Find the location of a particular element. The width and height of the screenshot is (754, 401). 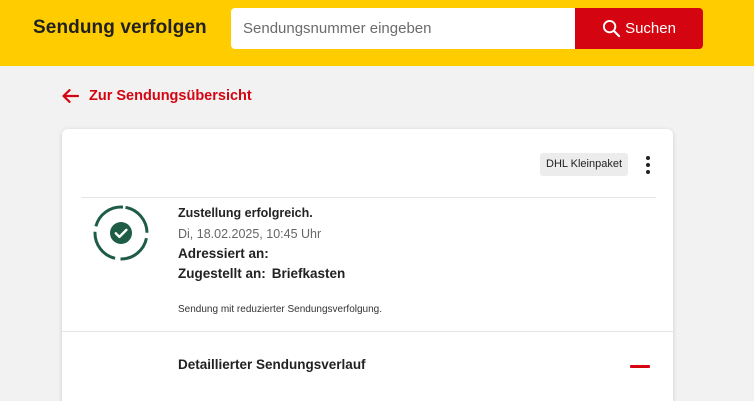

divider is located at coordinates (368, 197).